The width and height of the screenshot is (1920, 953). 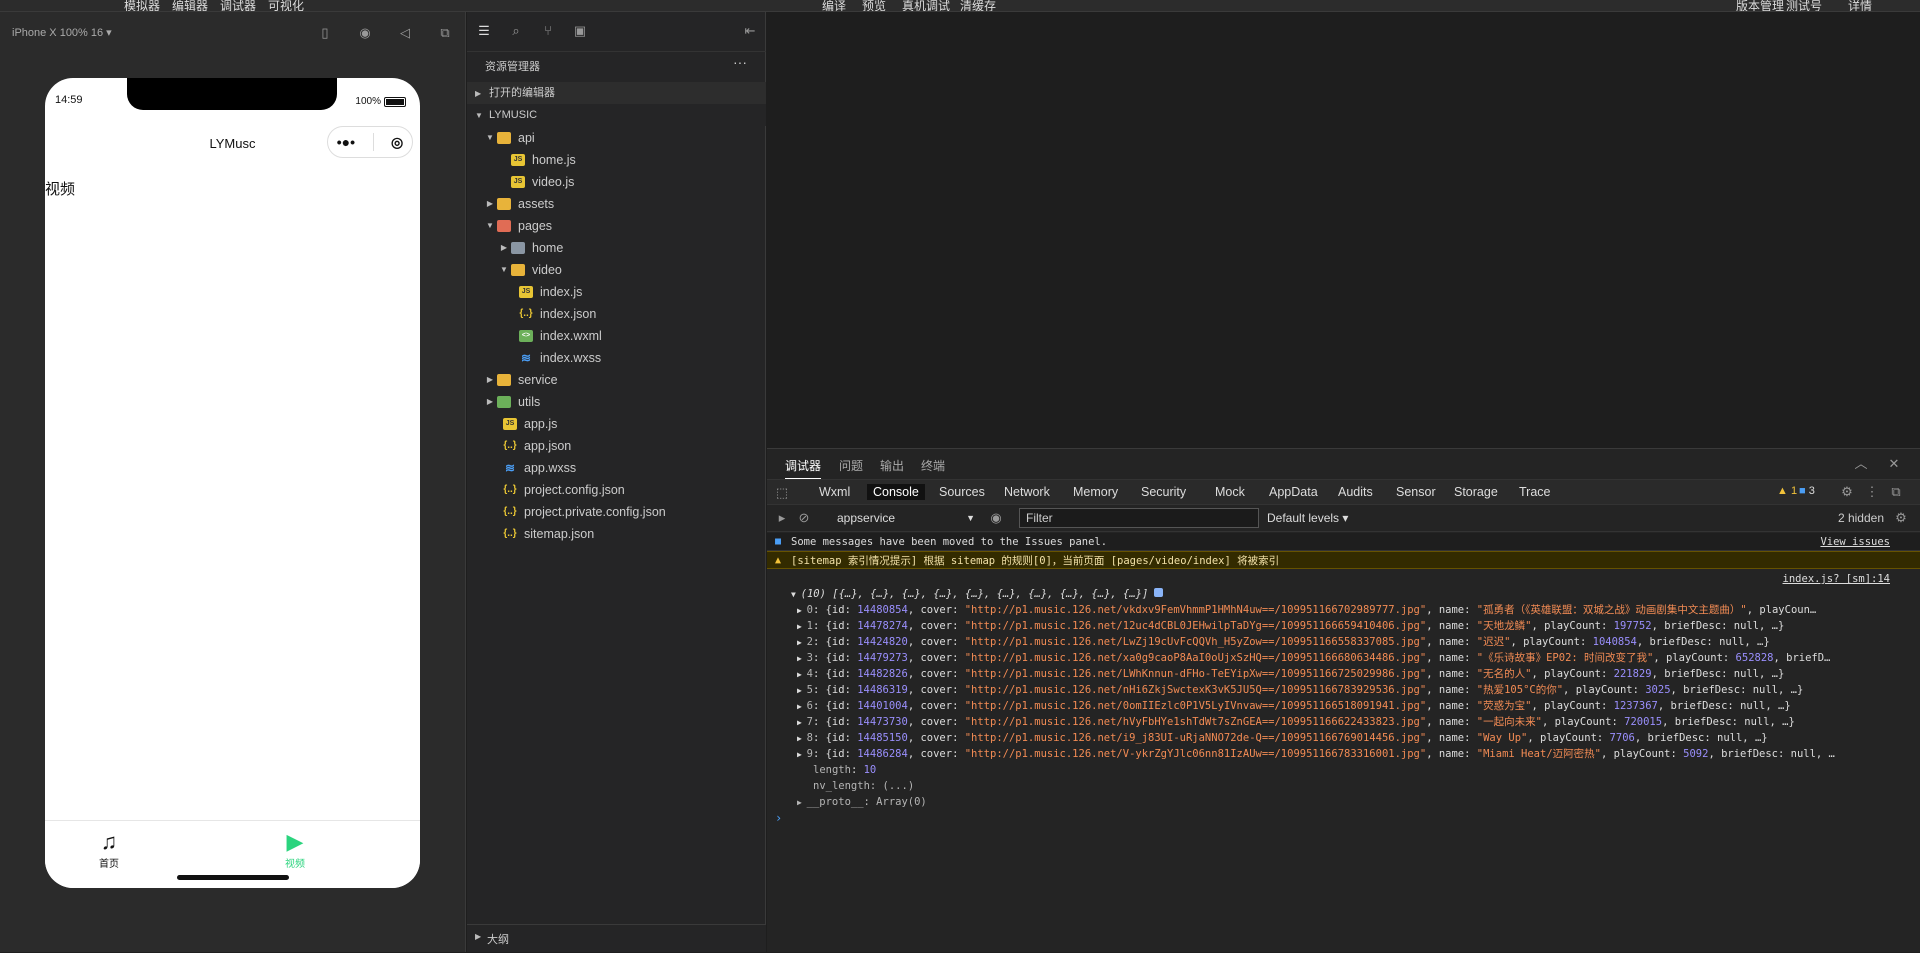 I want to click on json-file-icon: {..}, so click(x=510, y=489).